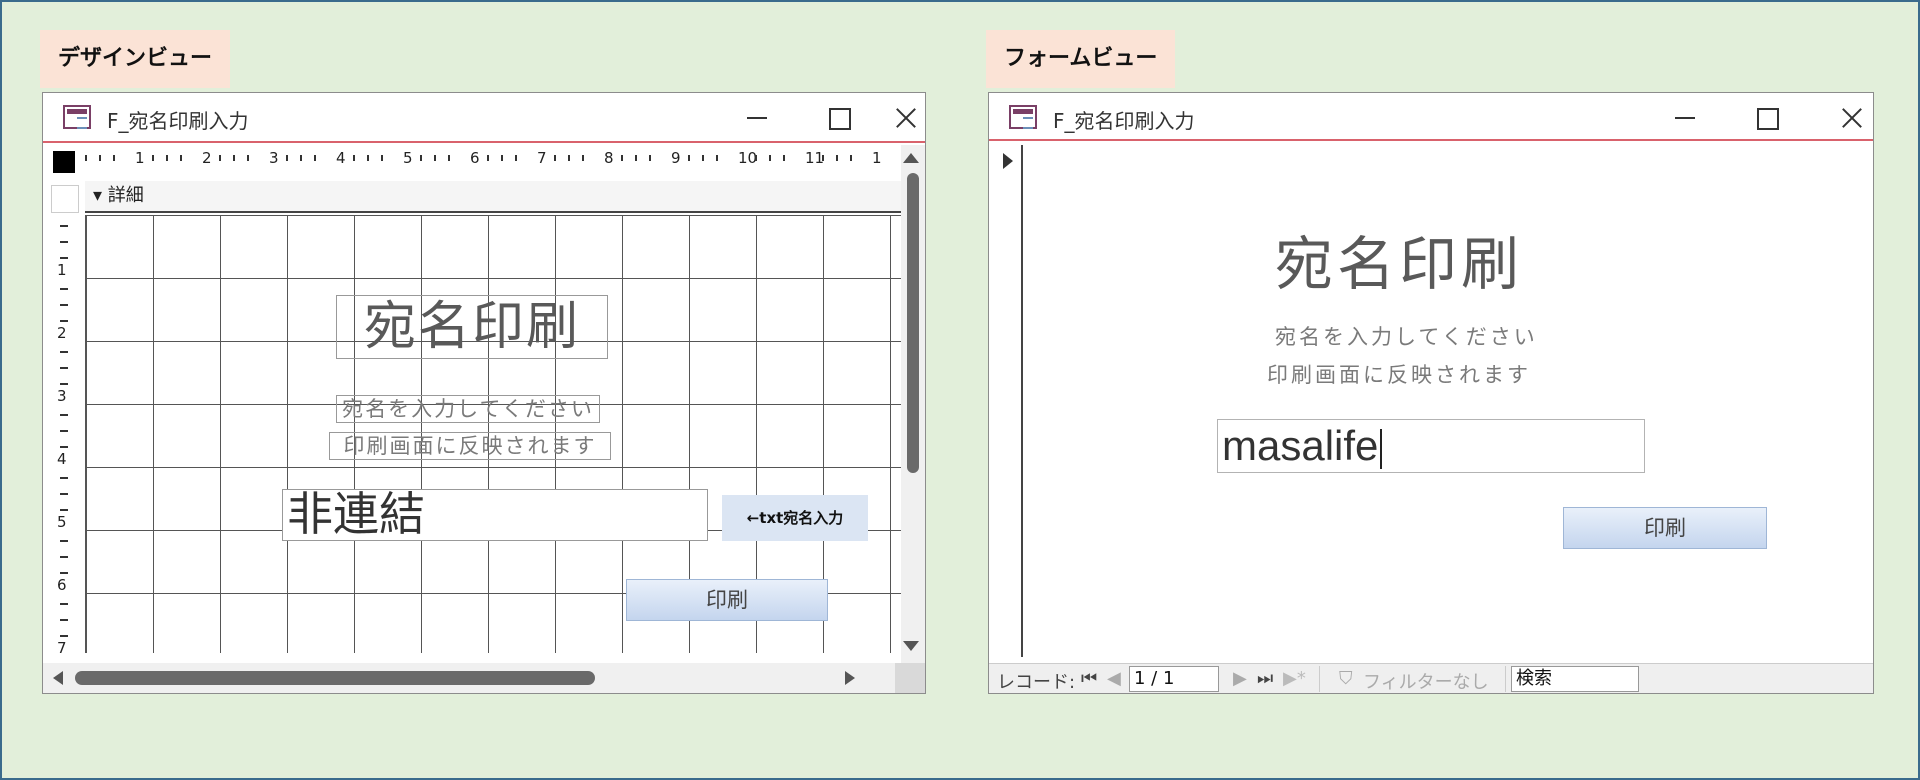 The image size is (1920, 780). What do you see at coordinates (58, 678) in the screenshot?
I see `scroll-left-icon` at bounding box center [58, 678].